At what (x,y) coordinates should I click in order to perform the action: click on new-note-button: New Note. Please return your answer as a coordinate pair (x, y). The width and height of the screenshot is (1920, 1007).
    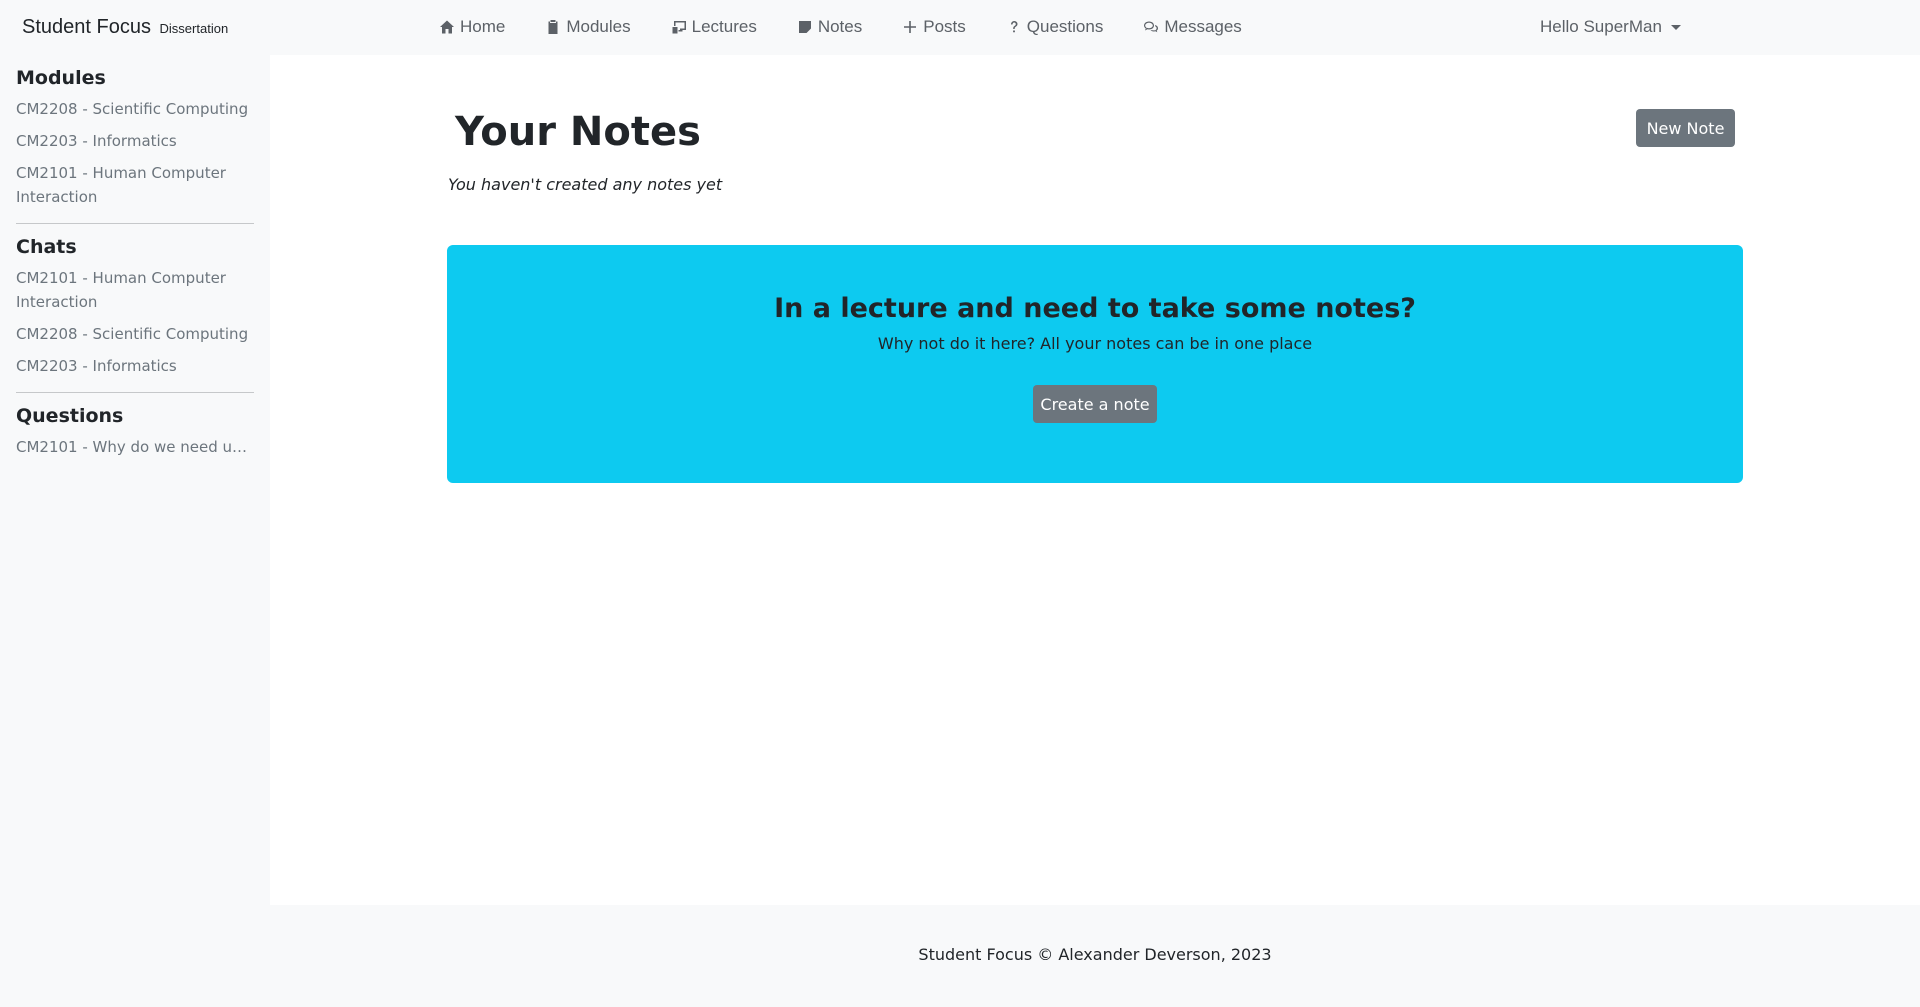
    Looking at the image, I should click on (1685, 128).